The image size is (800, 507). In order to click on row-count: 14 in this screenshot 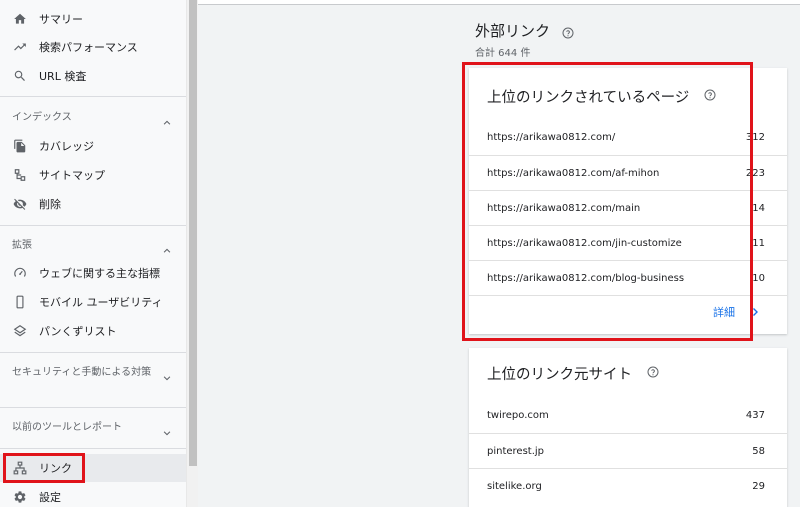, I will do `click(758, 208)`.